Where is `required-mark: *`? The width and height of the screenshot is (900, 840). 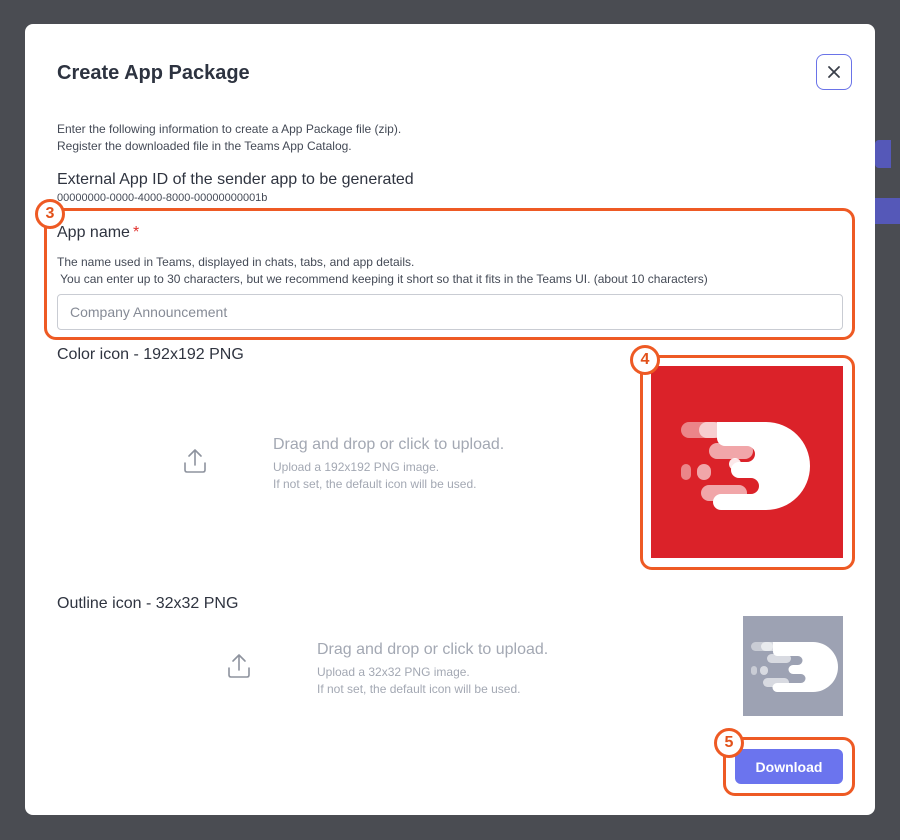
required-mark: * is located at coordinates (136, 232).